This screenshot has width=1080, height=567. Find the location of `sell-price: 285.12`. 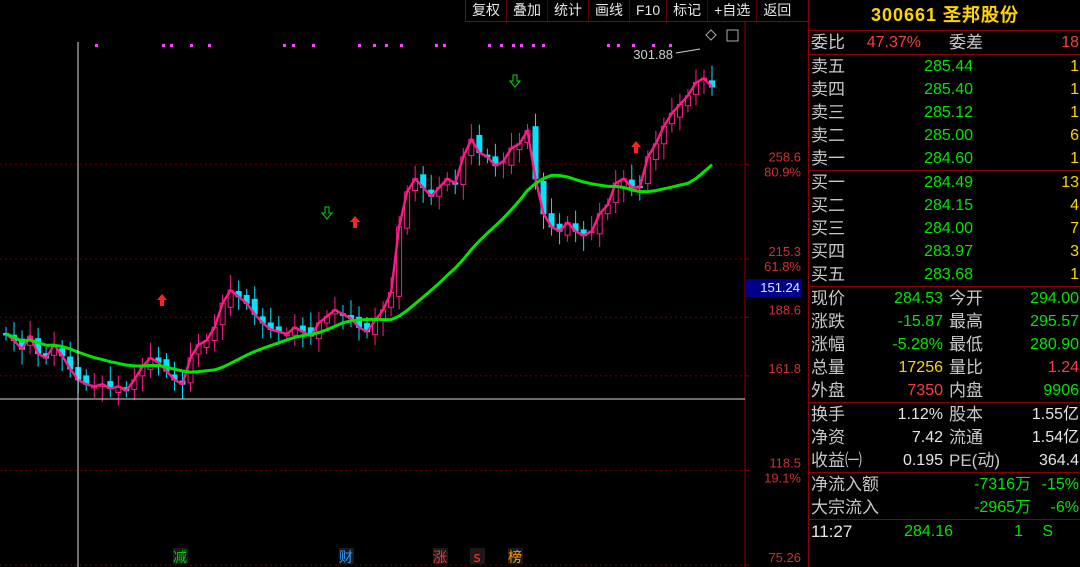

sell-price: 285.12 is located at coordinates (948, 112).